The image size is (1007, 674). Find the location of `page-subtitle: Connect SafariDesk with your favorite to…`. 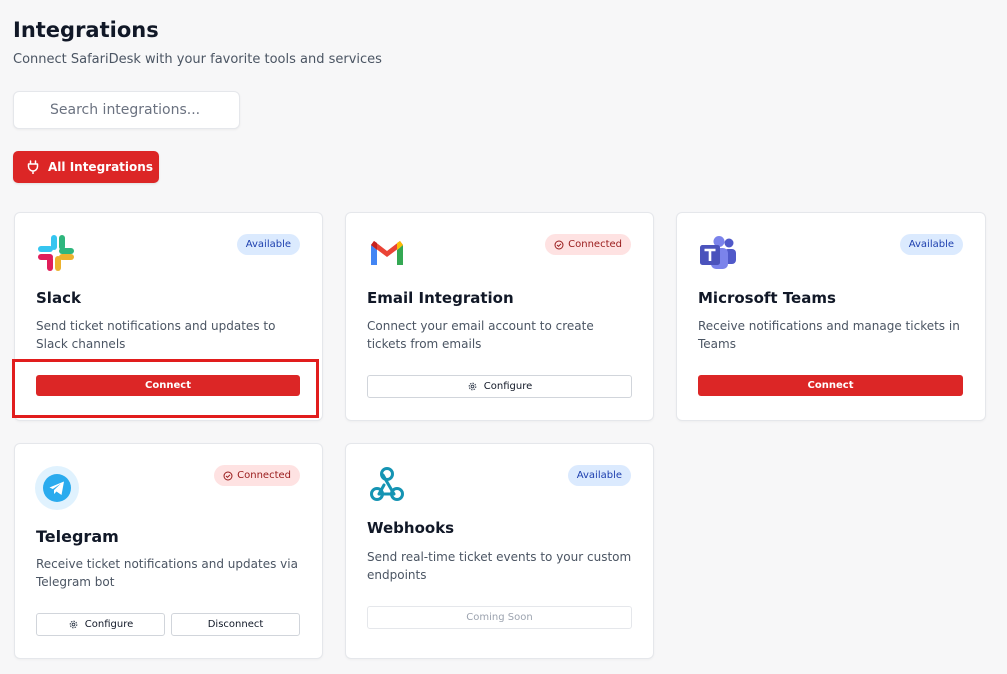

page-subtitle: Connect SafariDesk with your favorite to… is located at coordinates (197, 59).